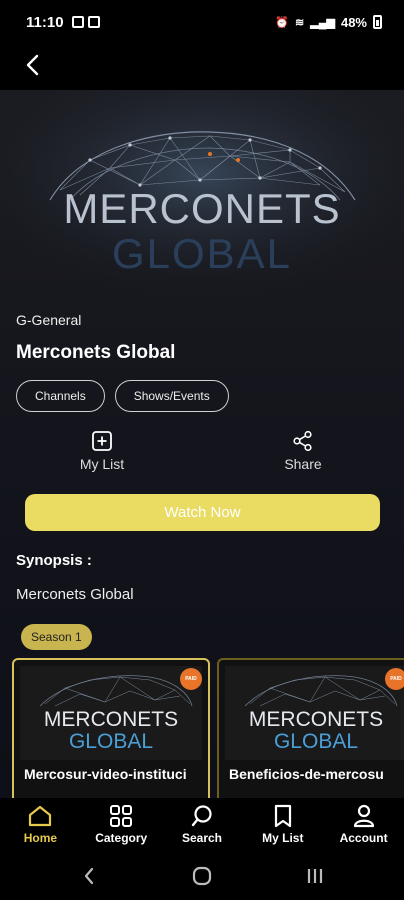 This screenshot has height=900, width=404. Describe the element at coordinates (363, 838) in the screenshot. I see `tab-account-label: Account` at that location.